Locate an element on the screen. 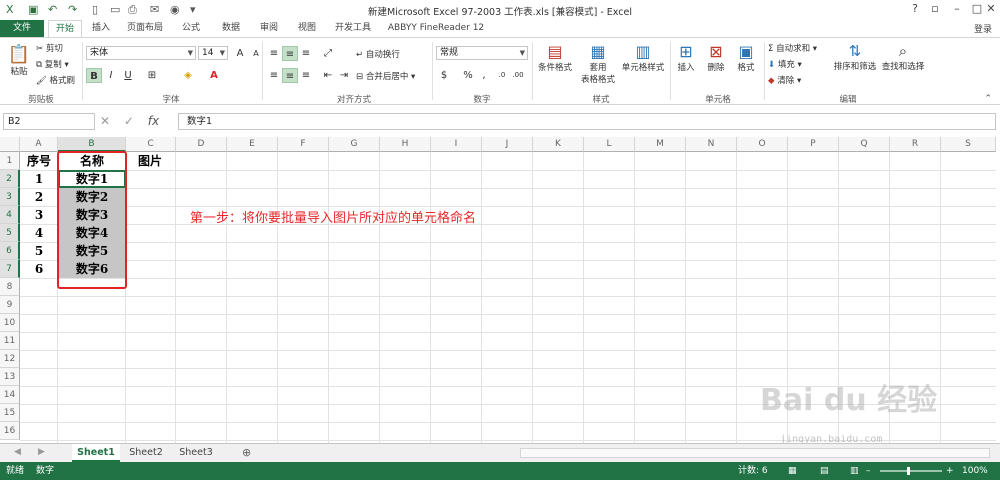 The height and width of the screenshot is (480, 1000). wrap-text-button: ↵ 自动换行 is located at coordinates (378, 54).